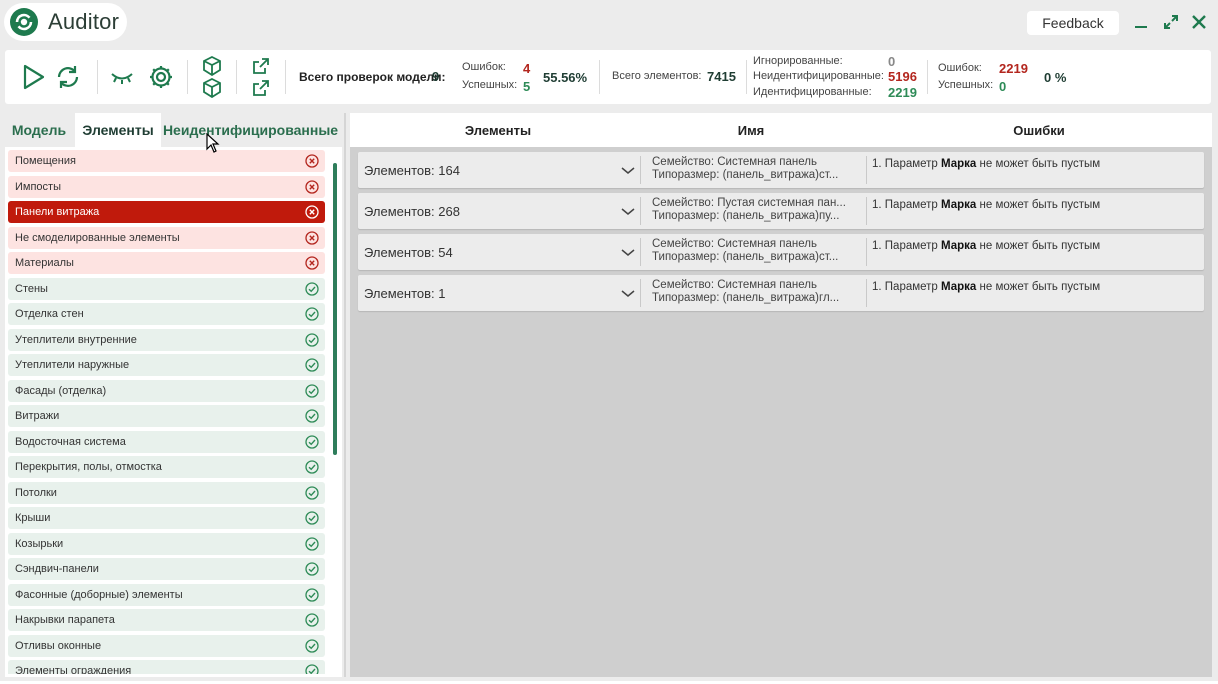 This screenshot has width=1218, height=684. What do you see at coordinates (166, 492) in the screenshot?
I see `category-item: Потолки` at bounding box center [166, 492].